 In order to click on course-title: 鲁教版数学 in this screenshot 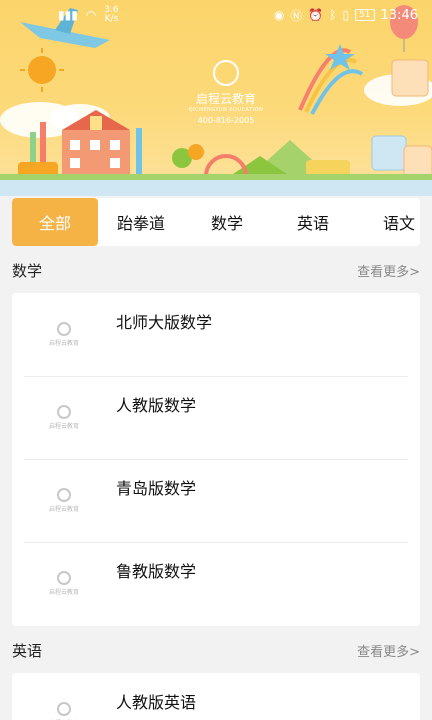, I will do `click(156, 571)`.